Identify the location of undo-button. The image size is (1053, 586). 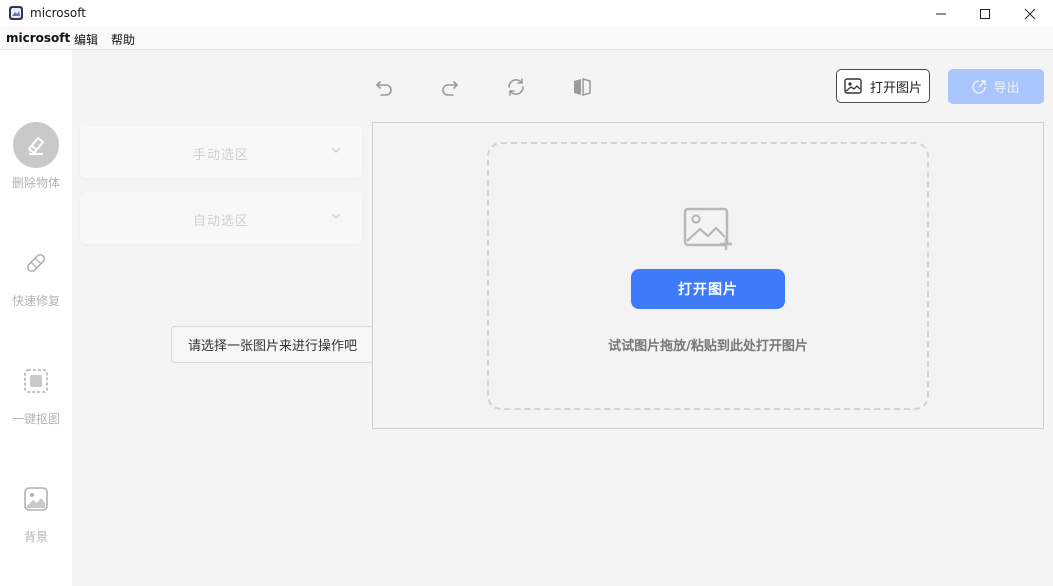
(384, 87).